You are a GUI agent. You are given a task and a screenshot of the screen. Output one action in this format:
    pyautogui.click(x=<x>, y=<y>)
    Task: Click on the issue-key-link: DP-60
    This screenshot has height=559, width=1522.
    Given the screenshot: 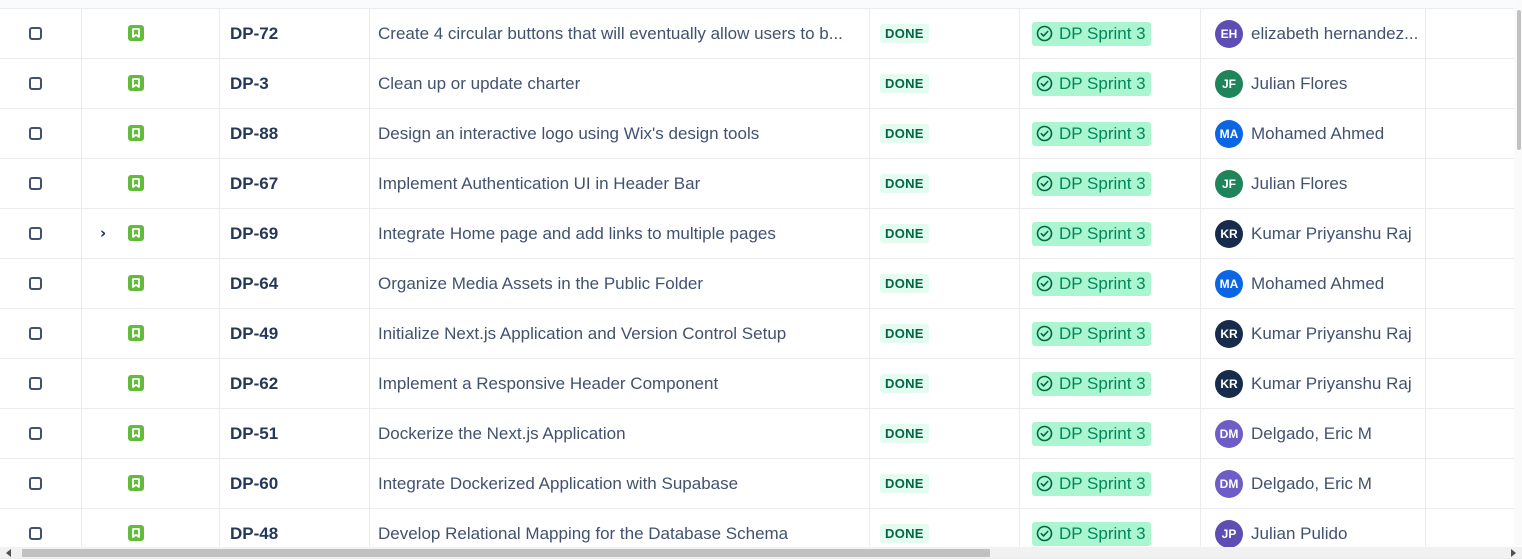 What is the action you would take?
    pyautogui.click(x=254, y=484)
    